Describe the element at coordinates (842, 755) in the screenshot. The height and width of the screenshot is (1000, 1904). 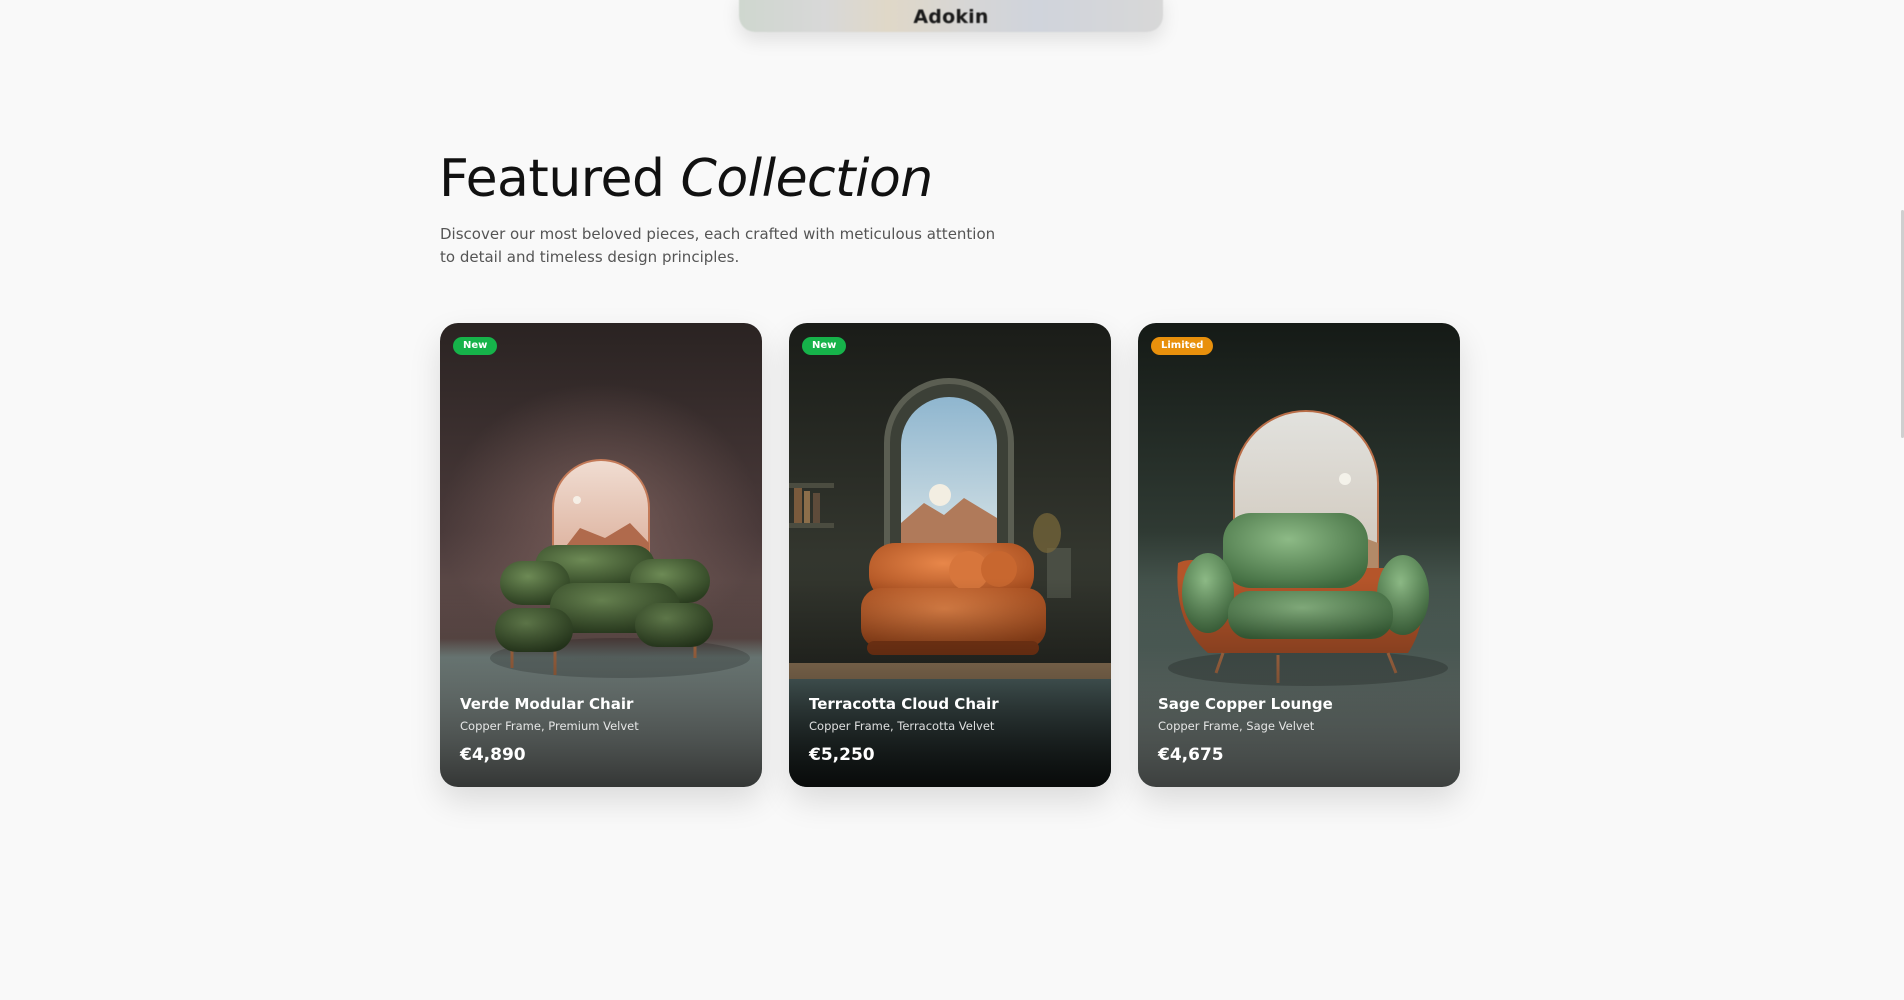
I see `product-price: €5,250` at that location.